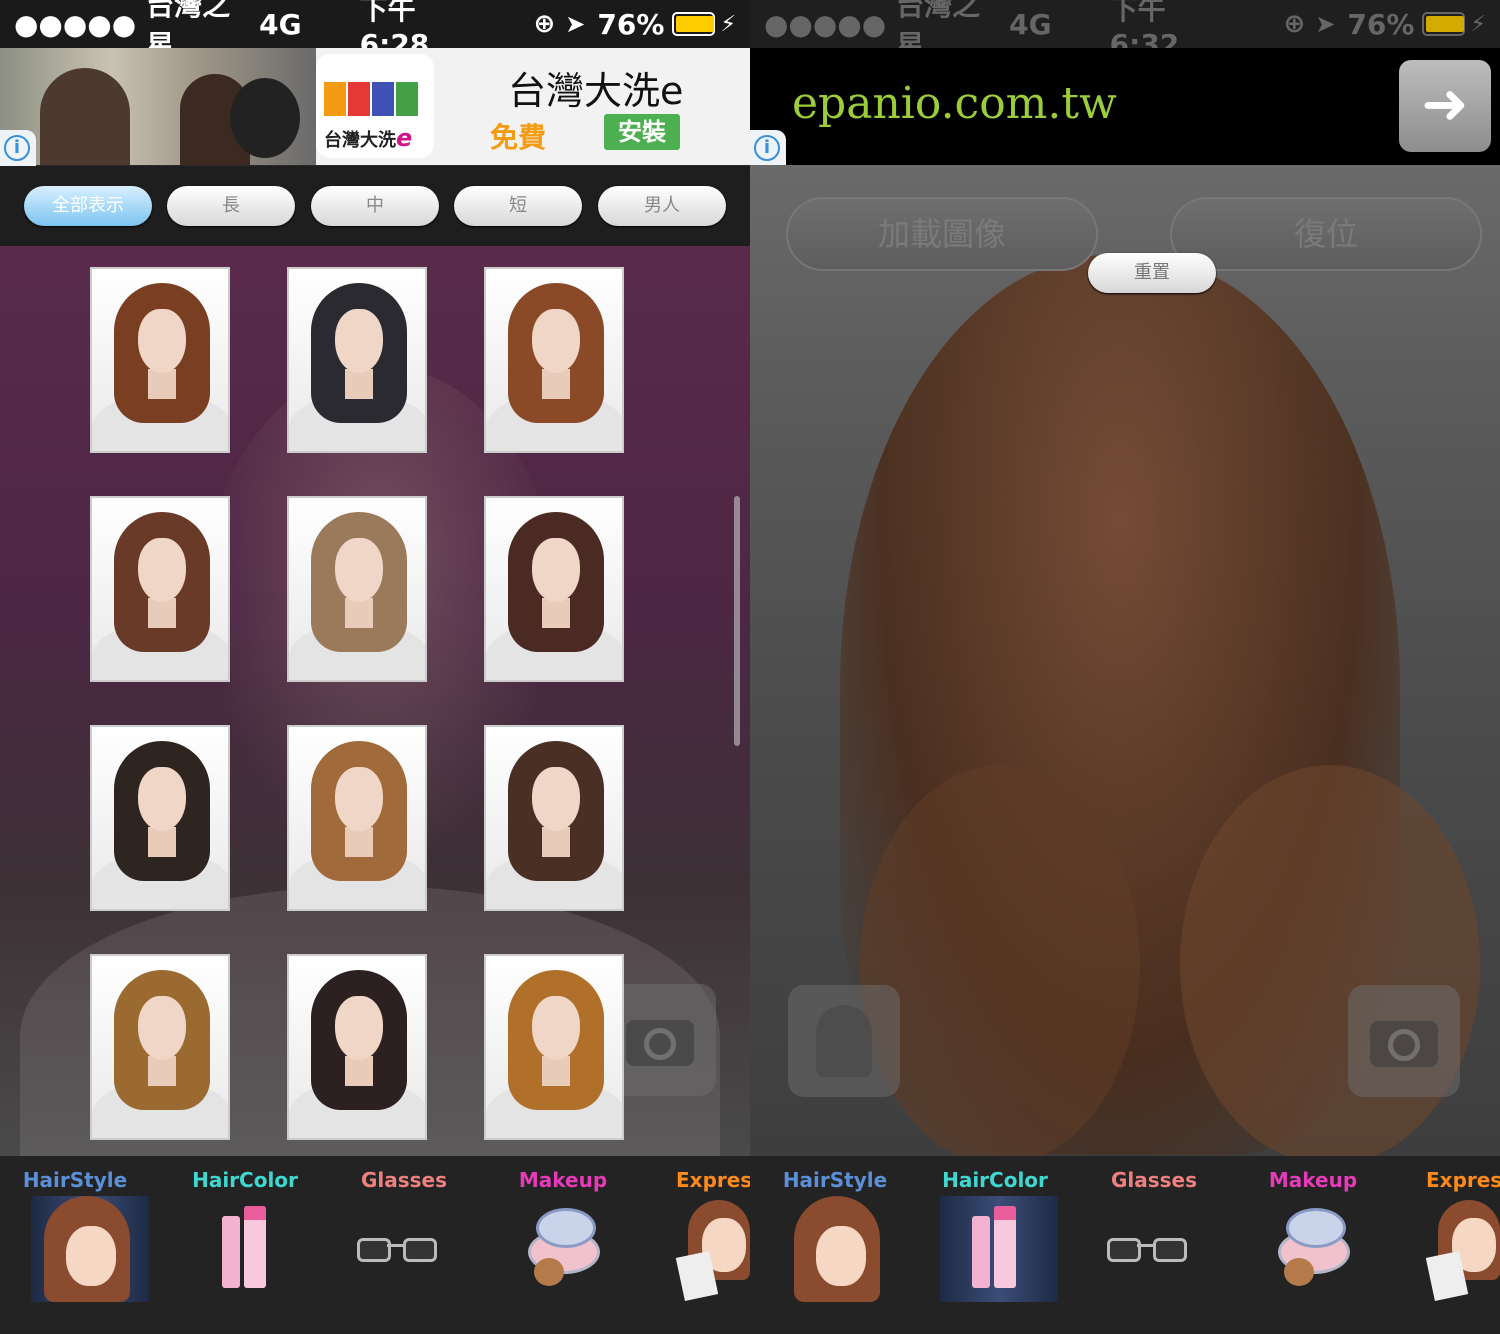 The image size is (1500, 1334). What do you see at coordinates (662, 206) in the screenshot?
I see `tab-men: 男人` at bounding box center [662, 206].